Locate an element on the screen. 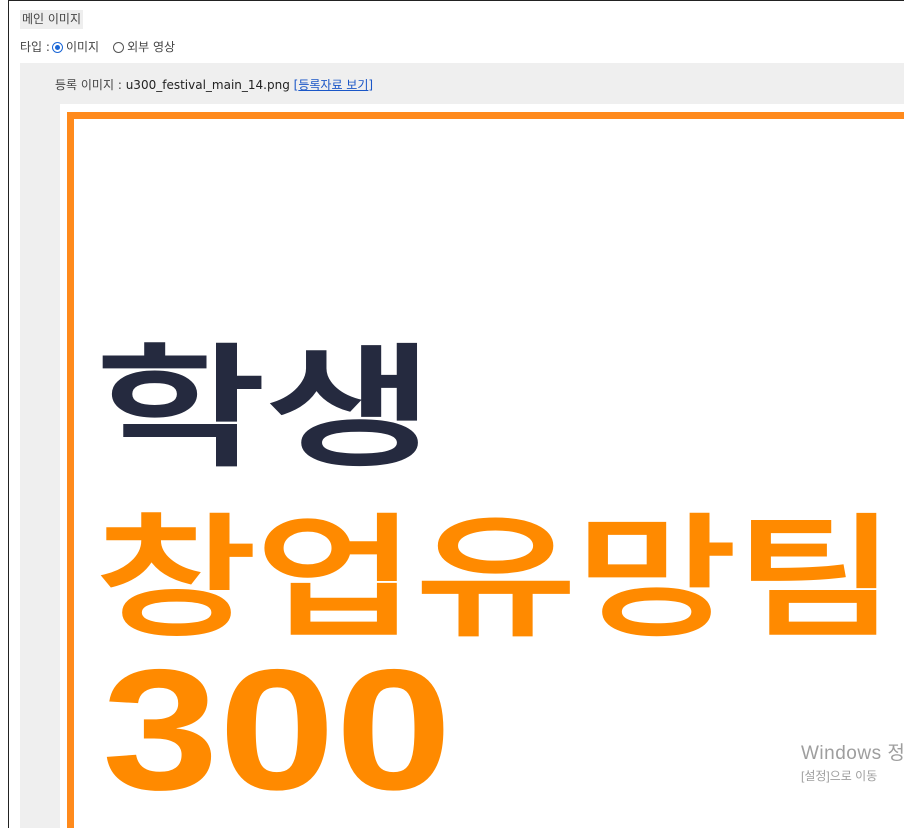  type-selector: 타입 : 이미지 외부 영상 is located at coordinates (97, 47).